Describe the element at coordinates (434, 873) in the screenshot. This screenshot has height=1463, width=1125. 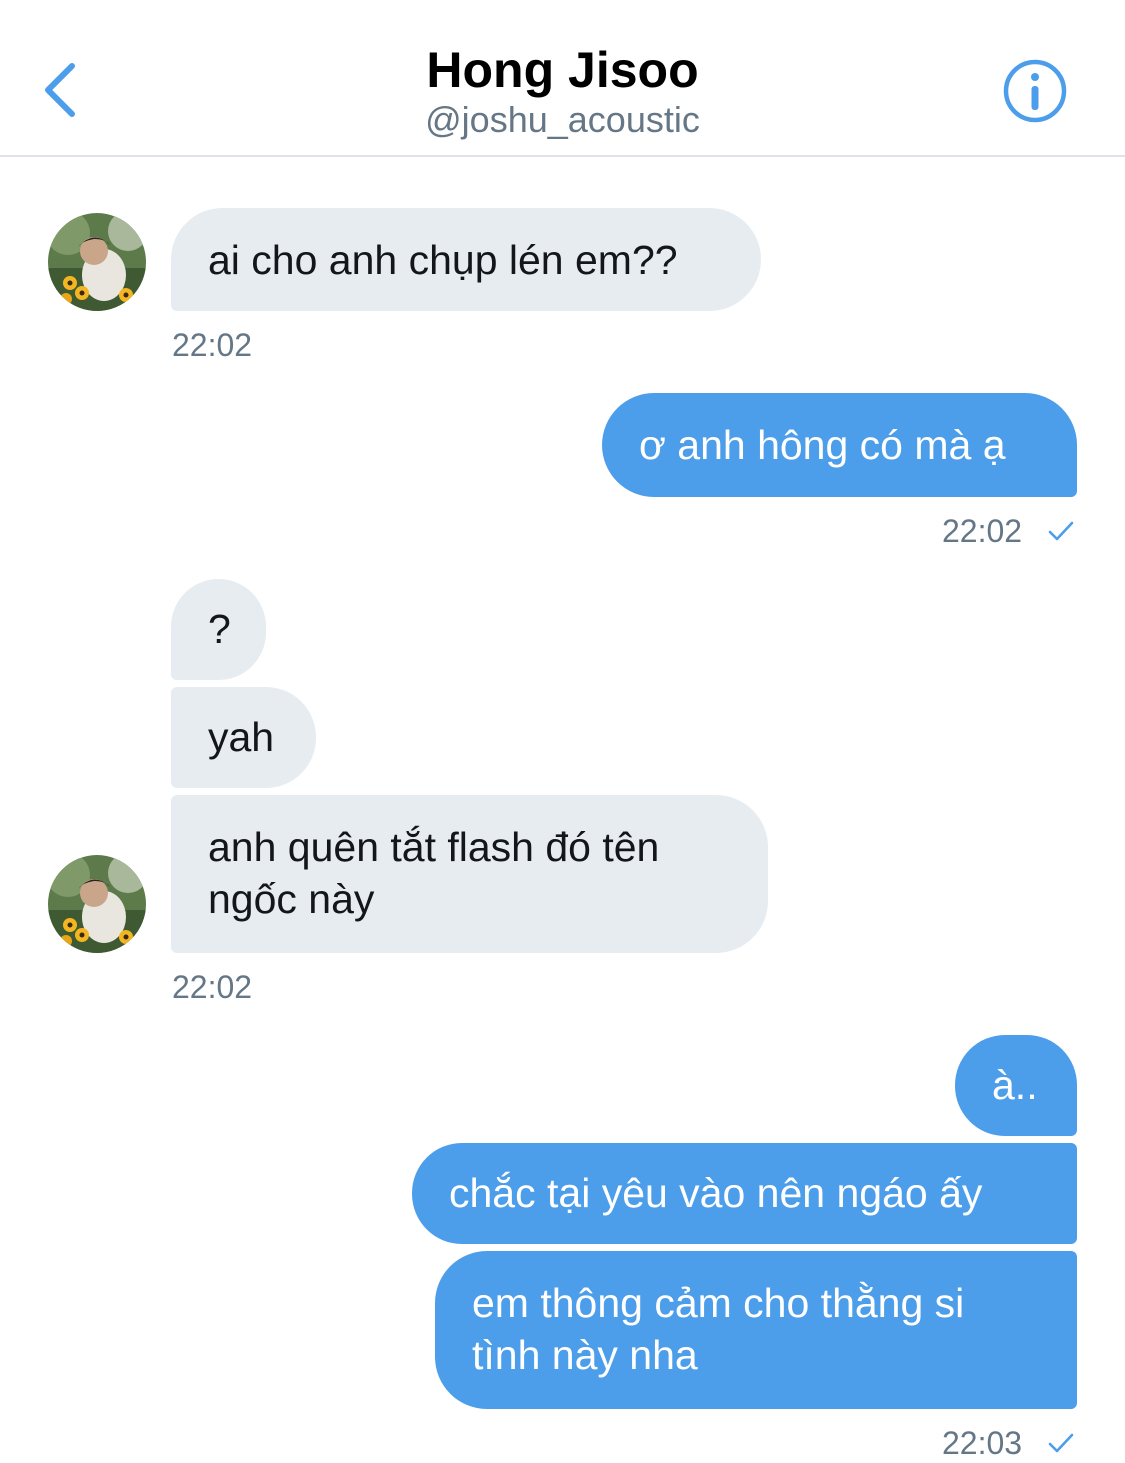
I see `message-text: anh quên tắt flash đó tên ngốc này` at that location.